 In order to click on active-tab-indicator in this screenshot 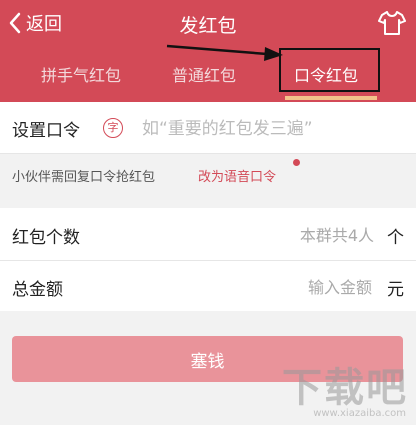, I will do `click(331, 98)`.